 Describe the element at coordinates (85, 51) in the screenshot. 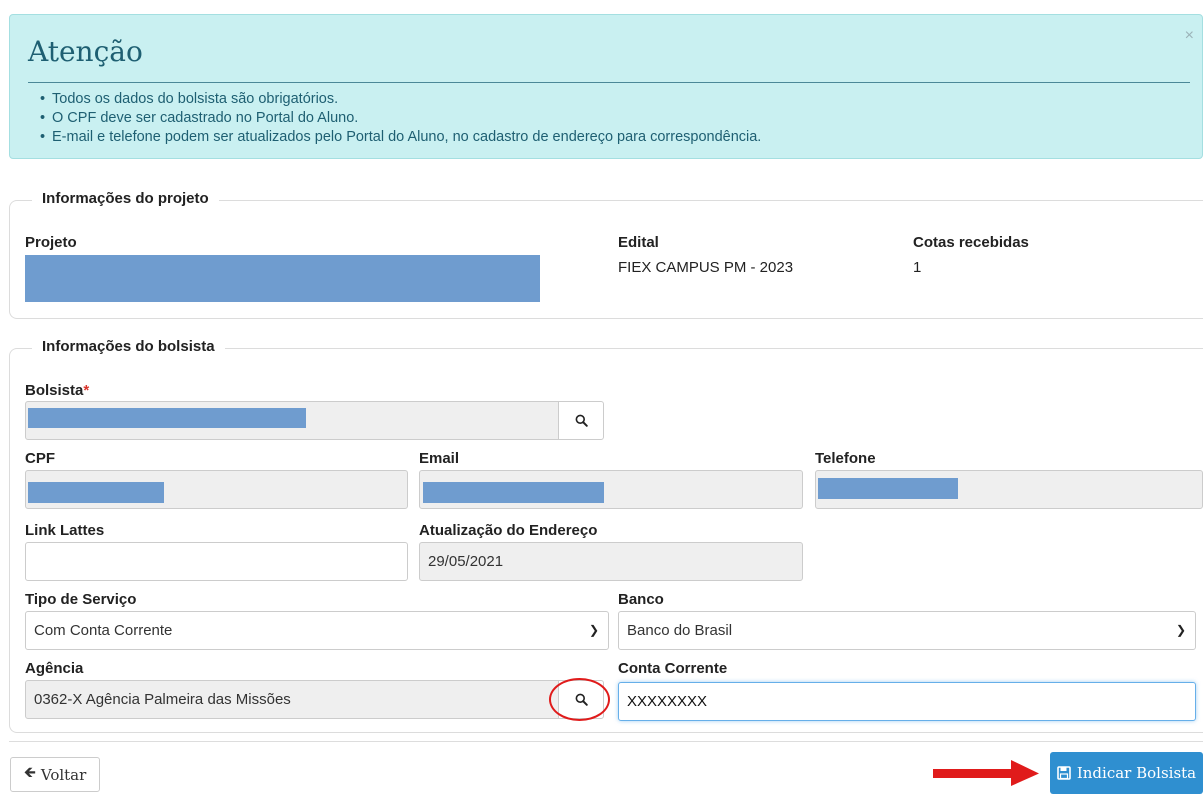

I see `alert-title: Atenção` at that location.